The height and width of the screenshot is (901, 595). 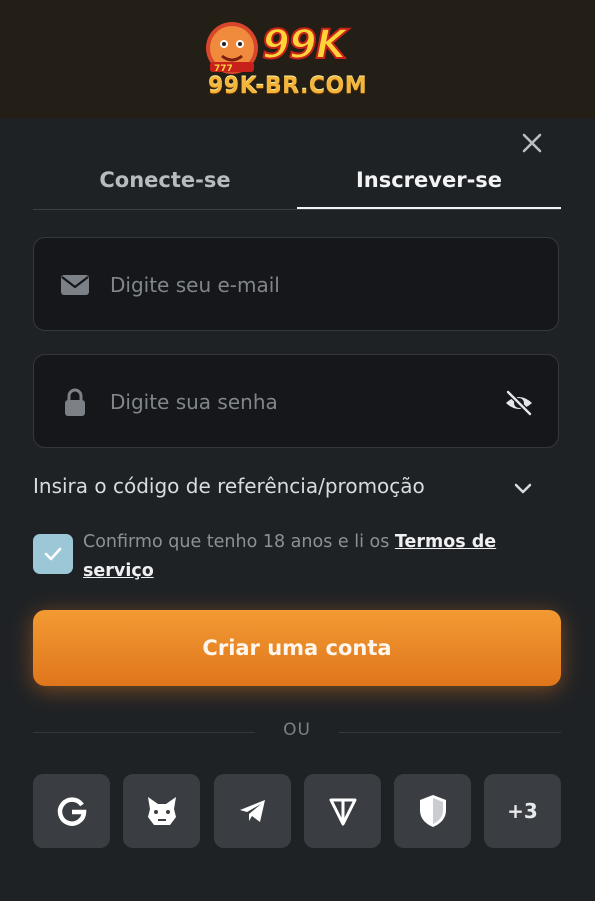 I want to click on check-icon, so click(x=53, y=554).